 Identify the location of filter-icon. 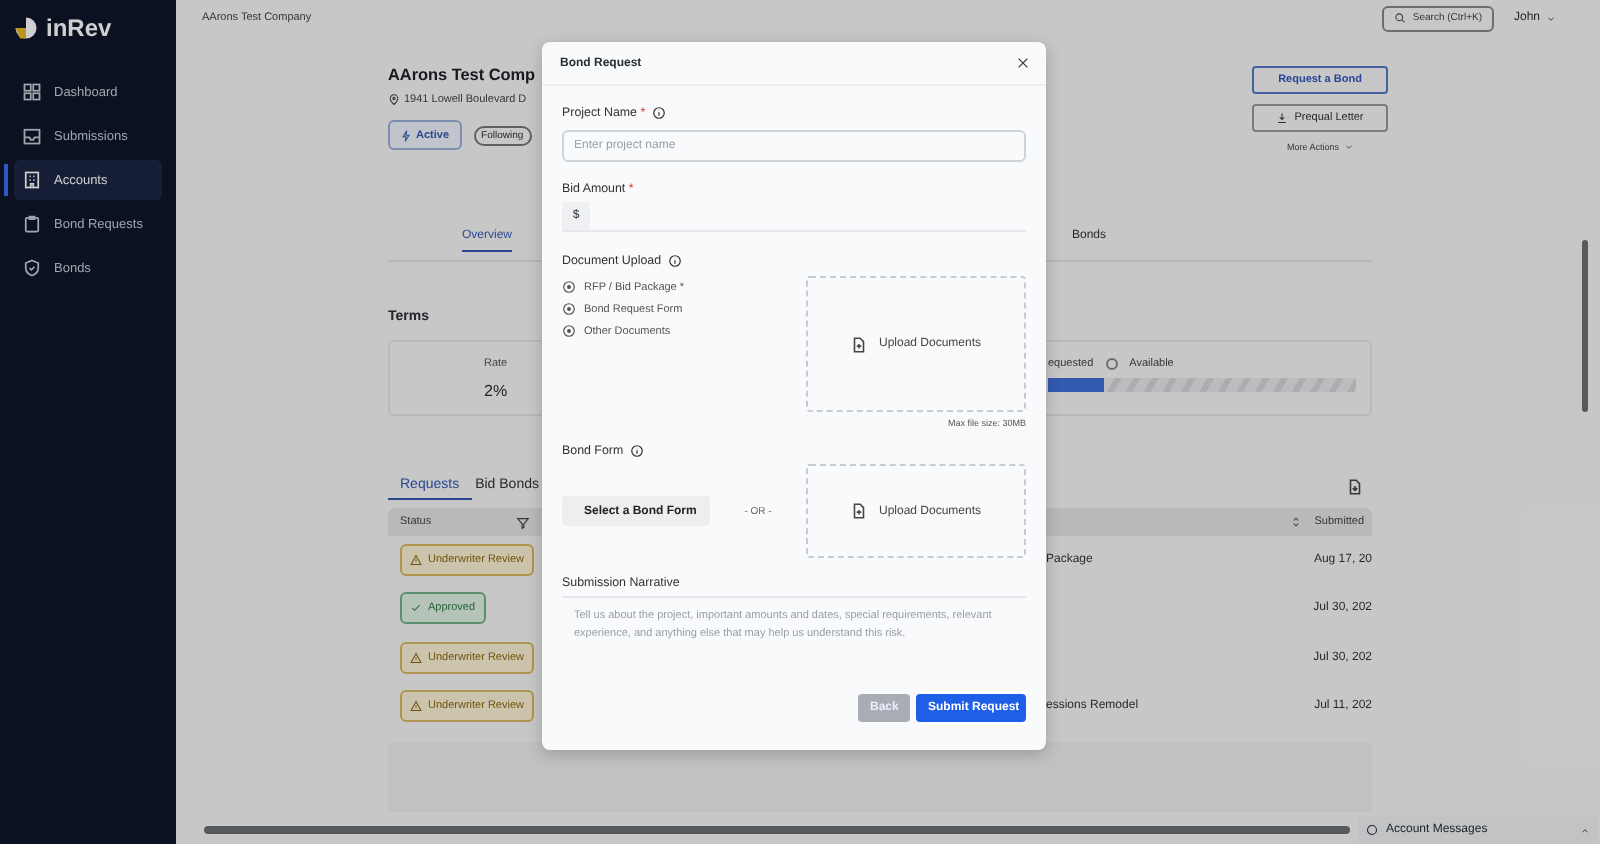
(523, 522).